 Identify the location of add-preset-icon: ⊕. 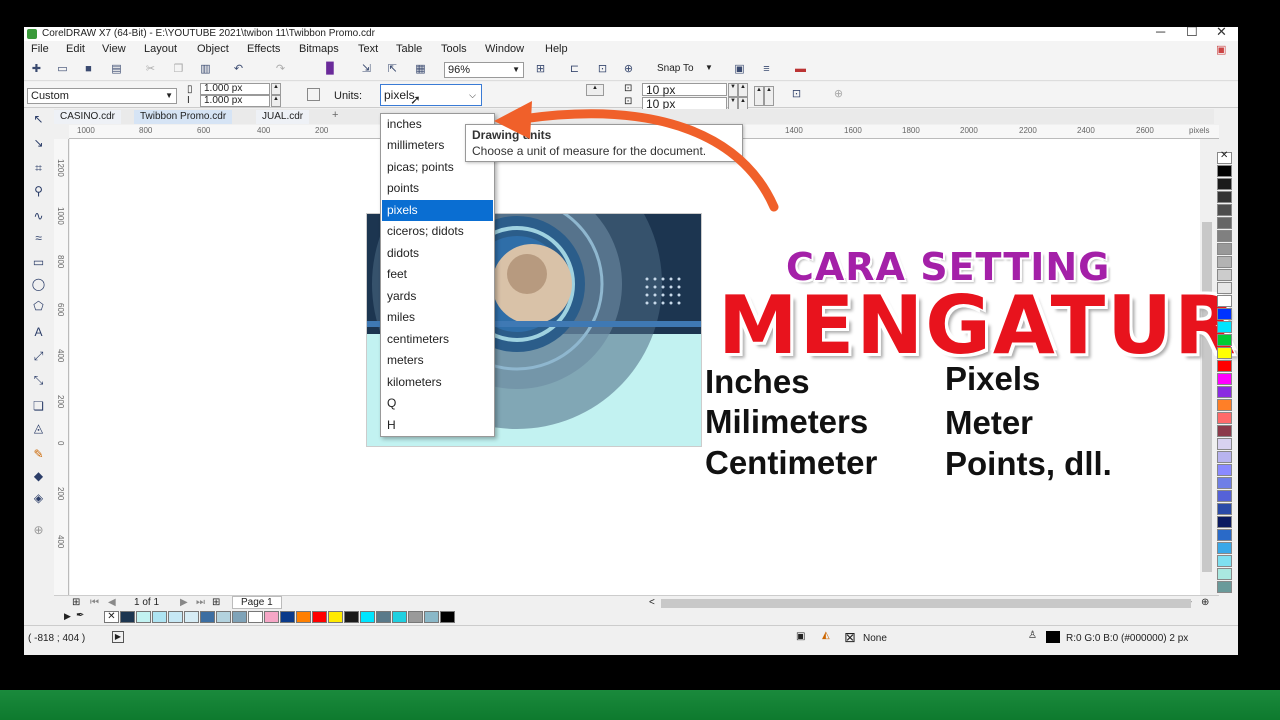
(838, 94).